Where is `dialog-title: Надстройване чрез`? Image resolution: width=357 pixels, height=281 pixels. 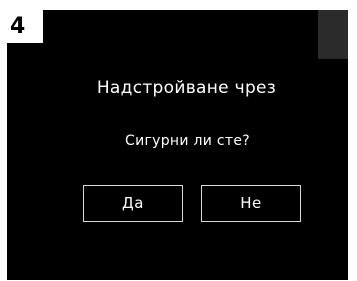
dialog-title: Надстройване чрез is located at coordinates (186, 88).